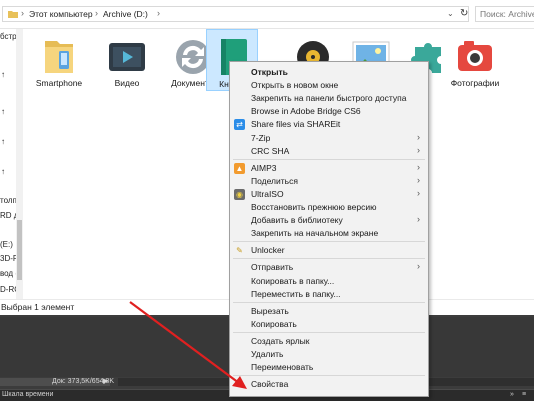 The width and height of the screenshot is (534, 401). Describe the element at coordinates (61, 14) in the screenshot. I see `breadcrumb-this-pc: Этот компьютер` at that location.